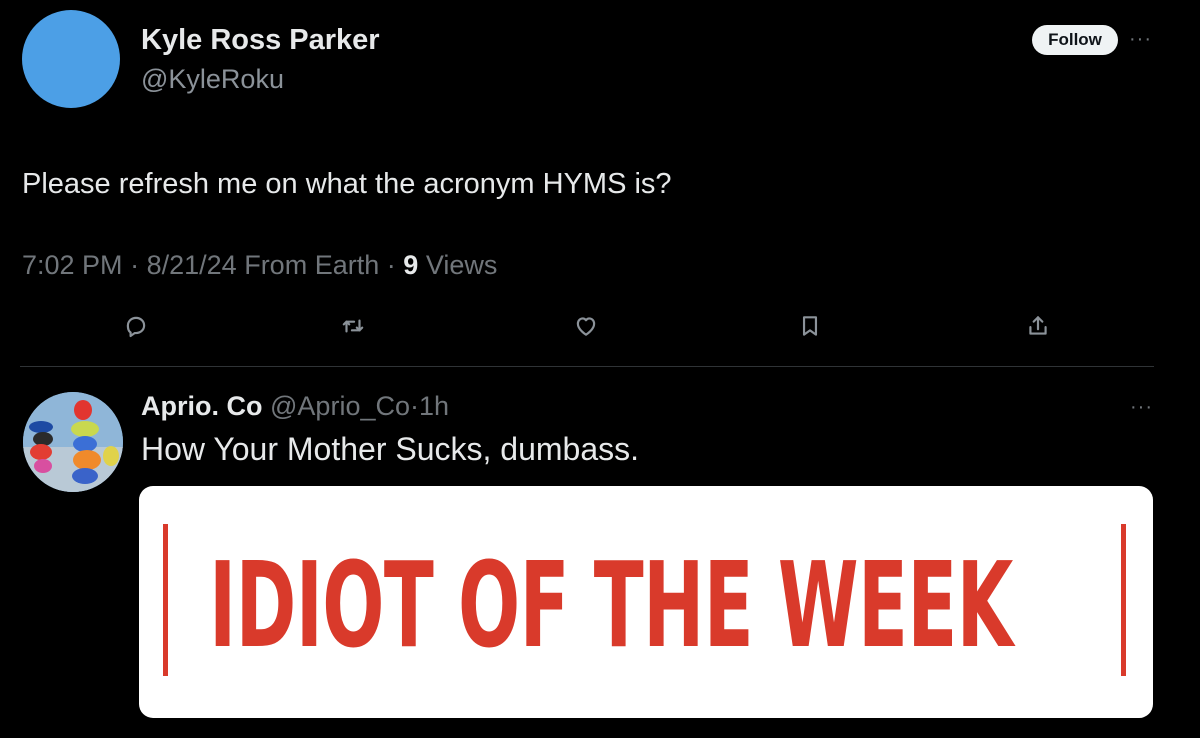 The image size is (1200, 738). I want to click on image-headline: IDIOT OF THE WEEK, so click(611, 605).